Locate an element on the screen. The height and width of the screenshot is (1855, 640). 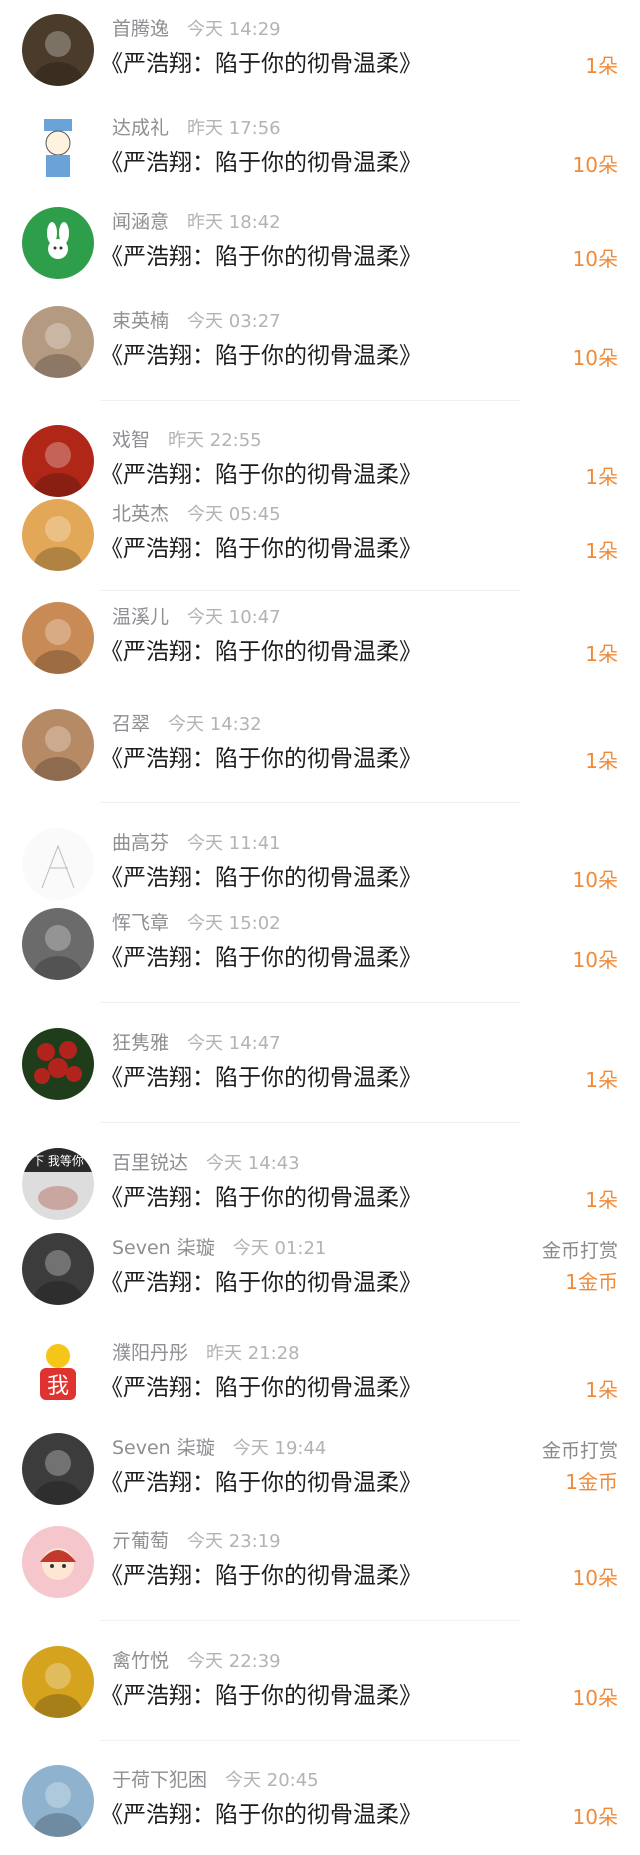
glasses-anime-avatar is located at coordinates (58, 1801).